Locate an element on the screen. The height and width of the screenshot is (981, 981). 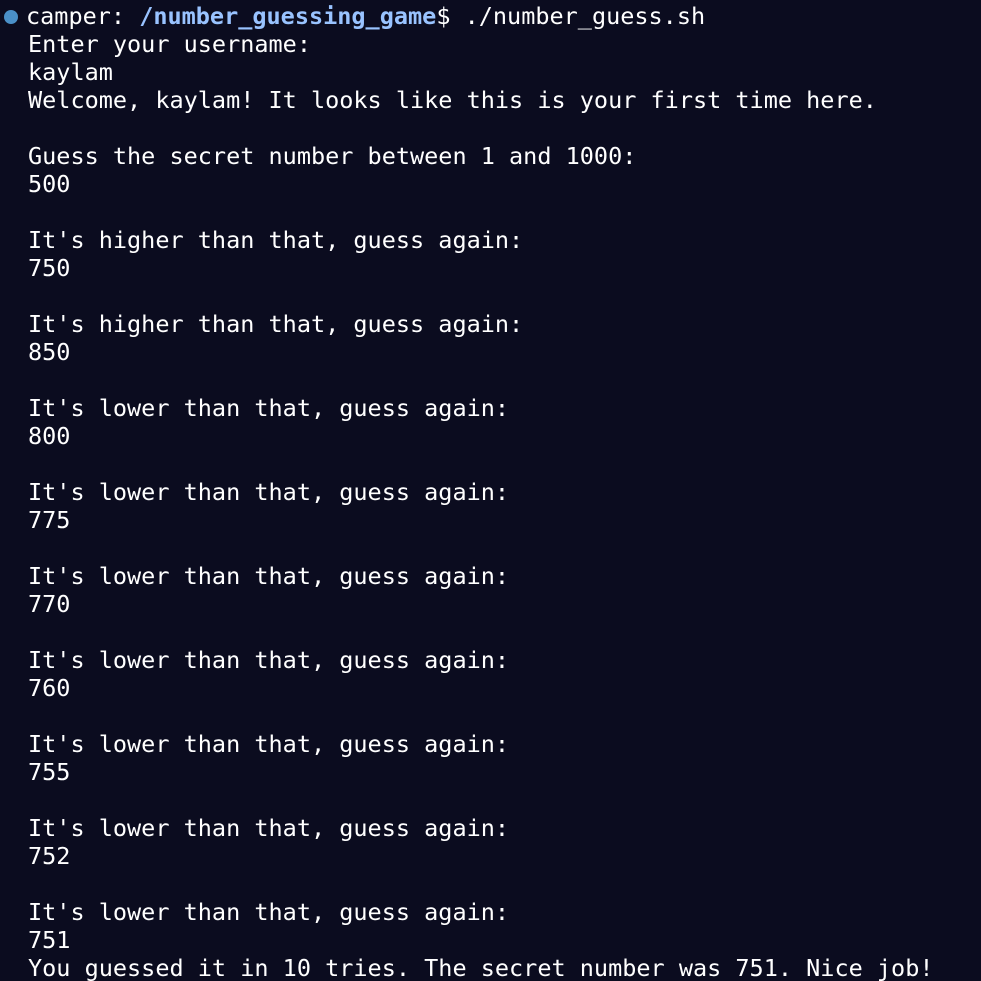
username-prompt: Enter your username: is located at coordinates (169, 44).